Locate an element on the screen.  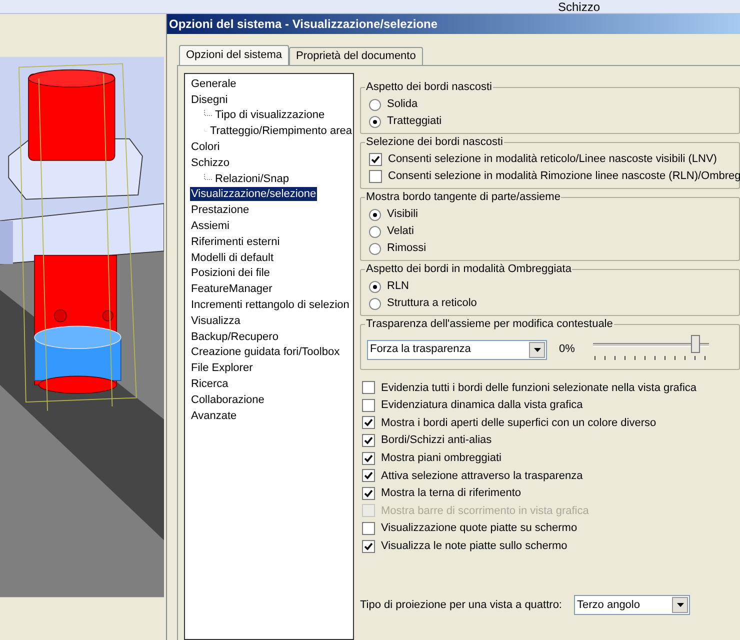
tree-item: Tratteggio/Riempimento area is located at coordinates (280, 131).